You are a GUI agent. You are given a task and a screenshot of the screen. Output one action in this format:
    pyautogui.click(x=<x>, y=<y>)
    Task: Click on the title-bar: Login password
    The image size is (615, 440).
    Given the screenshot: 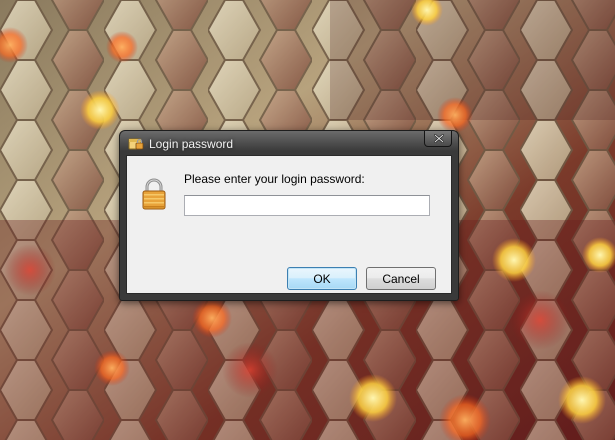 What is the action you would take?
    pyautogui.click(x=289, y=143)
    